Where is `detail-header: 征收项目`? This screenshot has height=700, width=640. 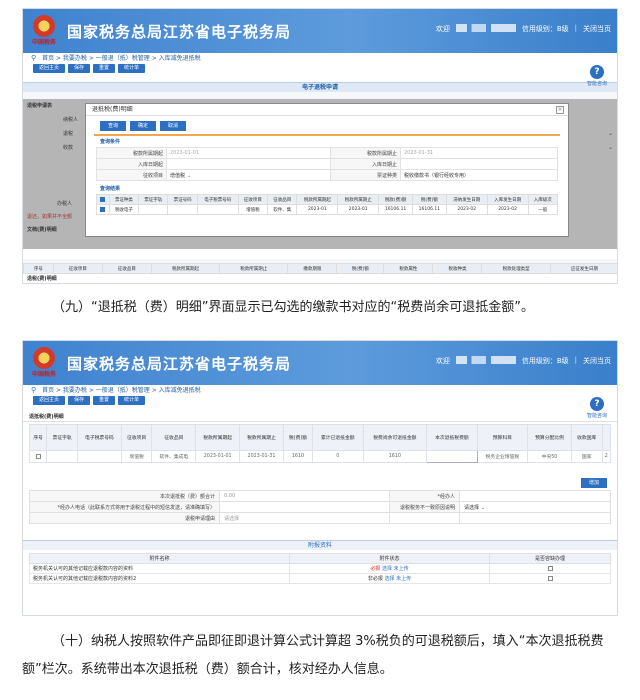
detail-header: 征收项目 is located at coordinates (136, 437).